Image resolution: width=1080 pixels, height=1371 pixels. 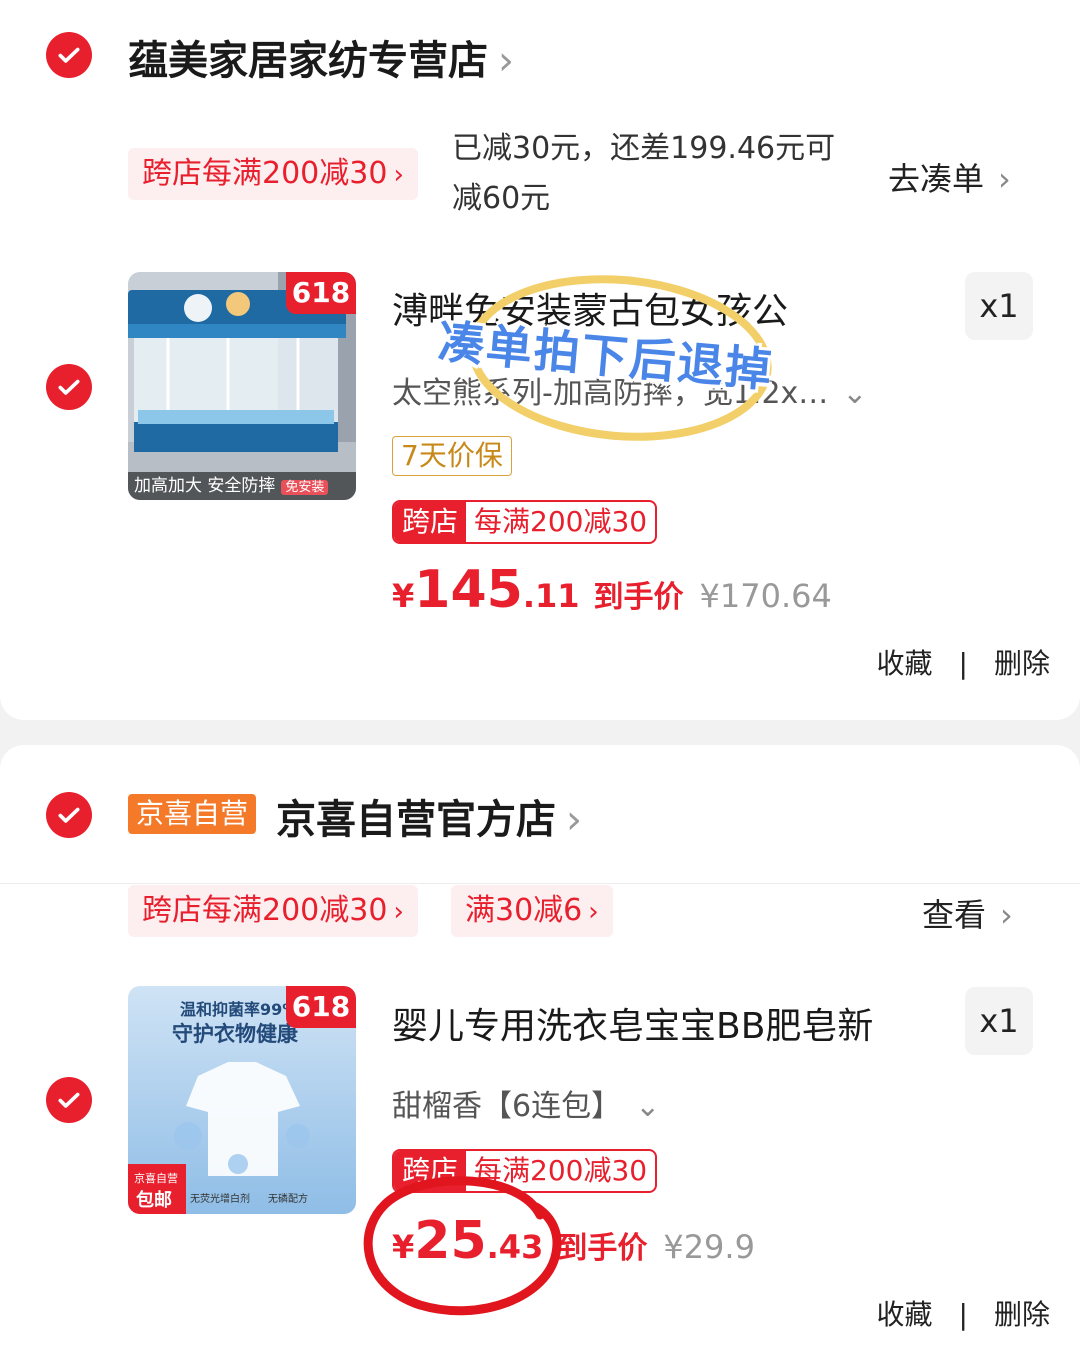 I want to click on spec-text: 甜榴香【6连包】, so click(x=507, y=1106).